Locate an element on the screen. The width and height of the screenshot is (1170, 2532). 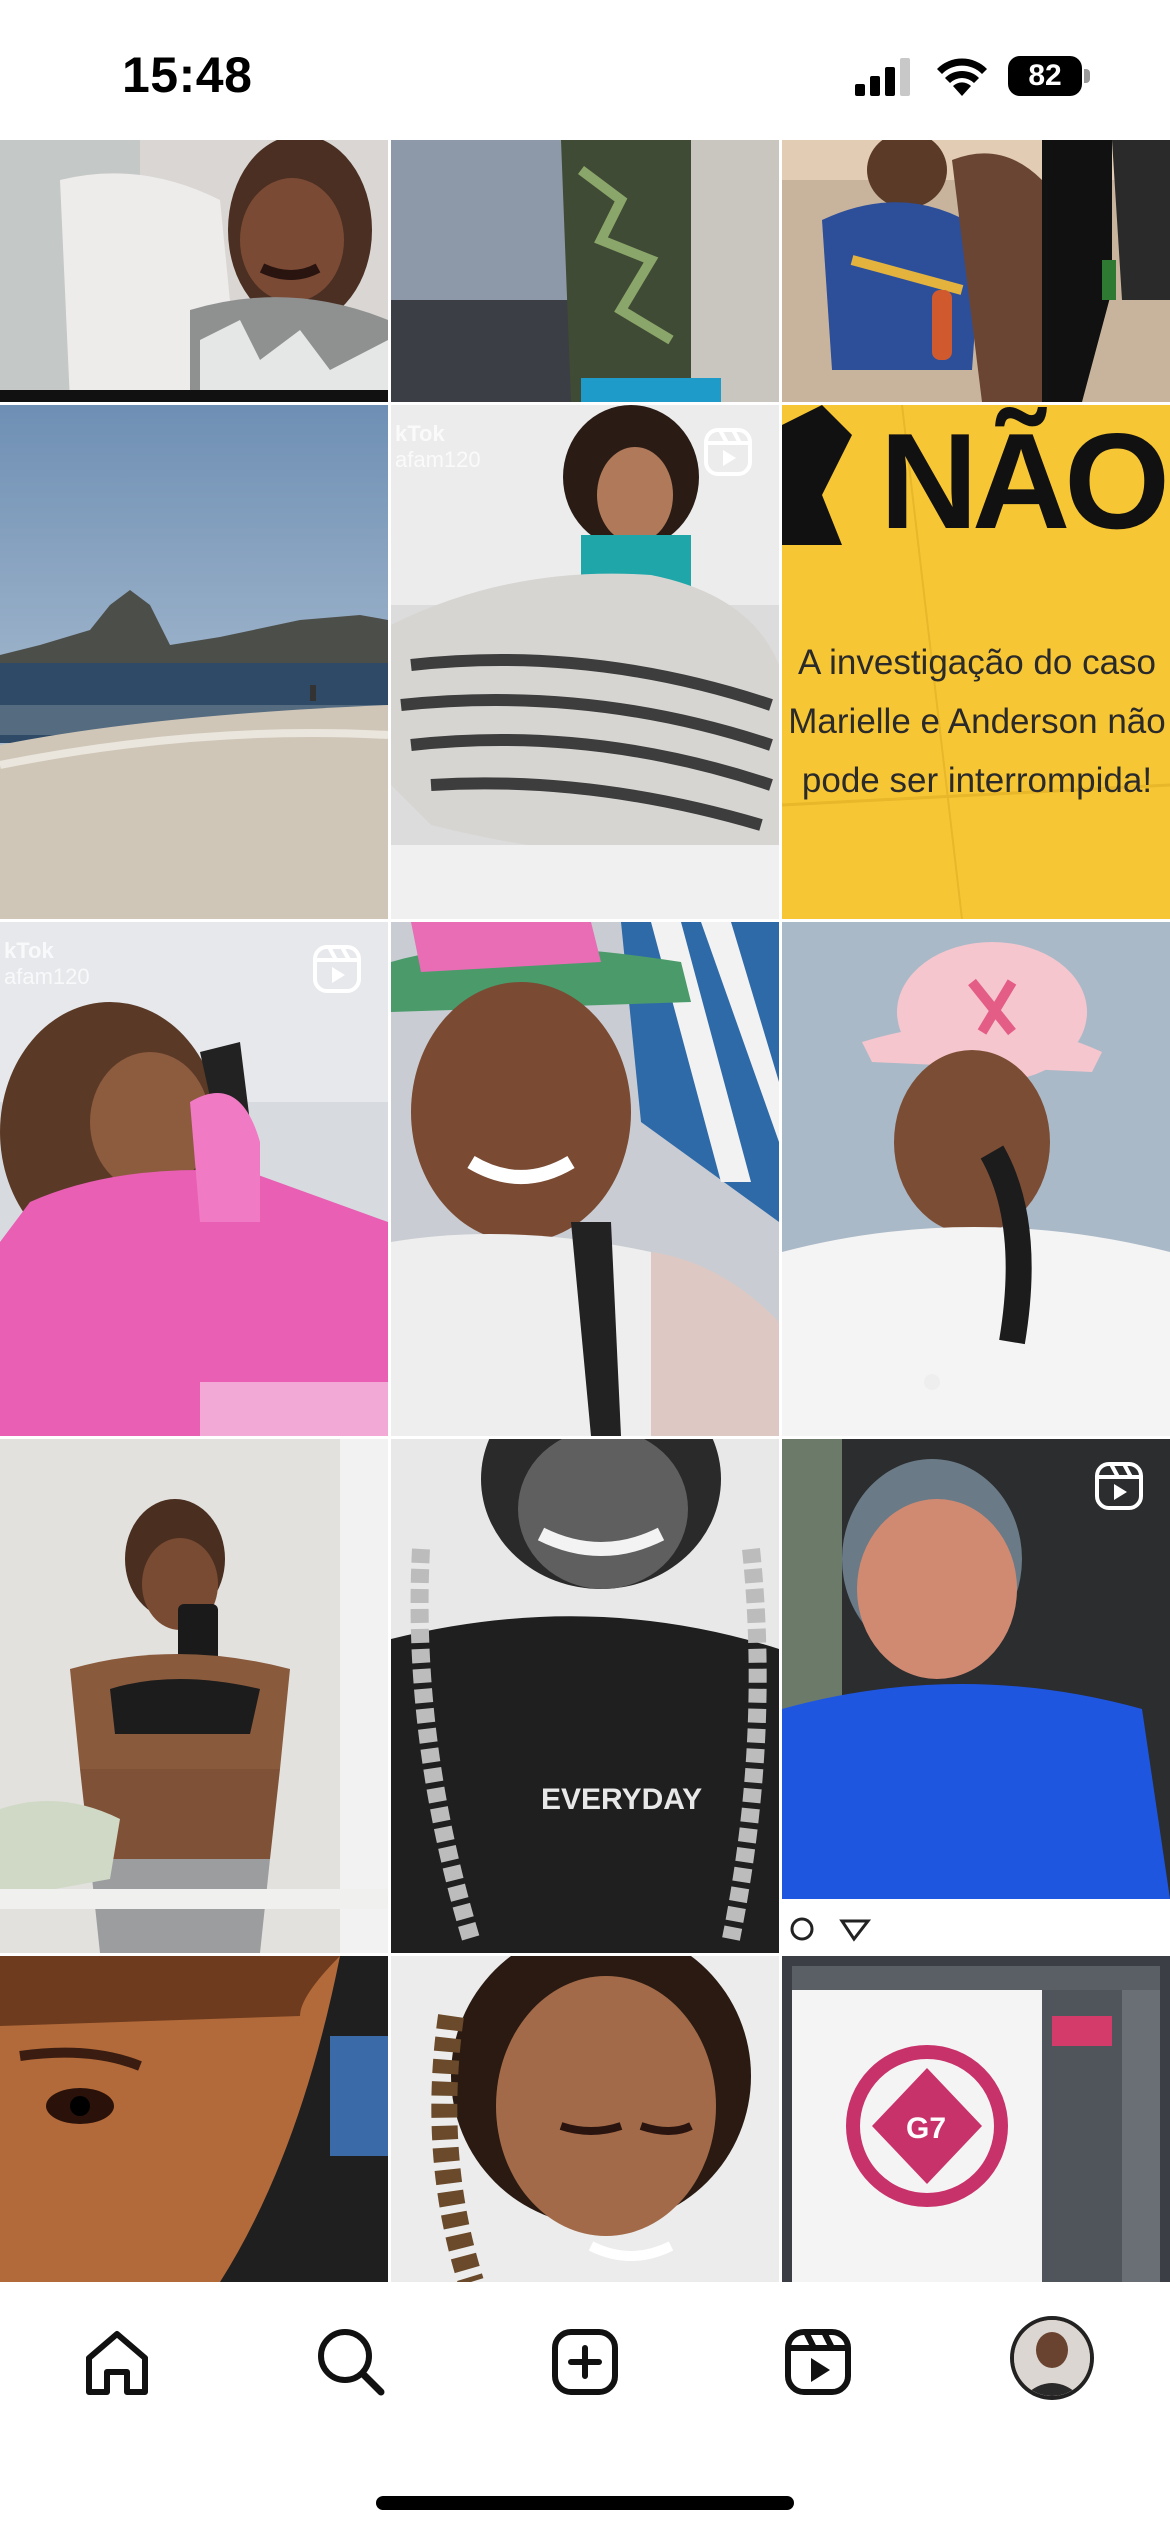
avatar-image is located at coordinates (1052, 2358).